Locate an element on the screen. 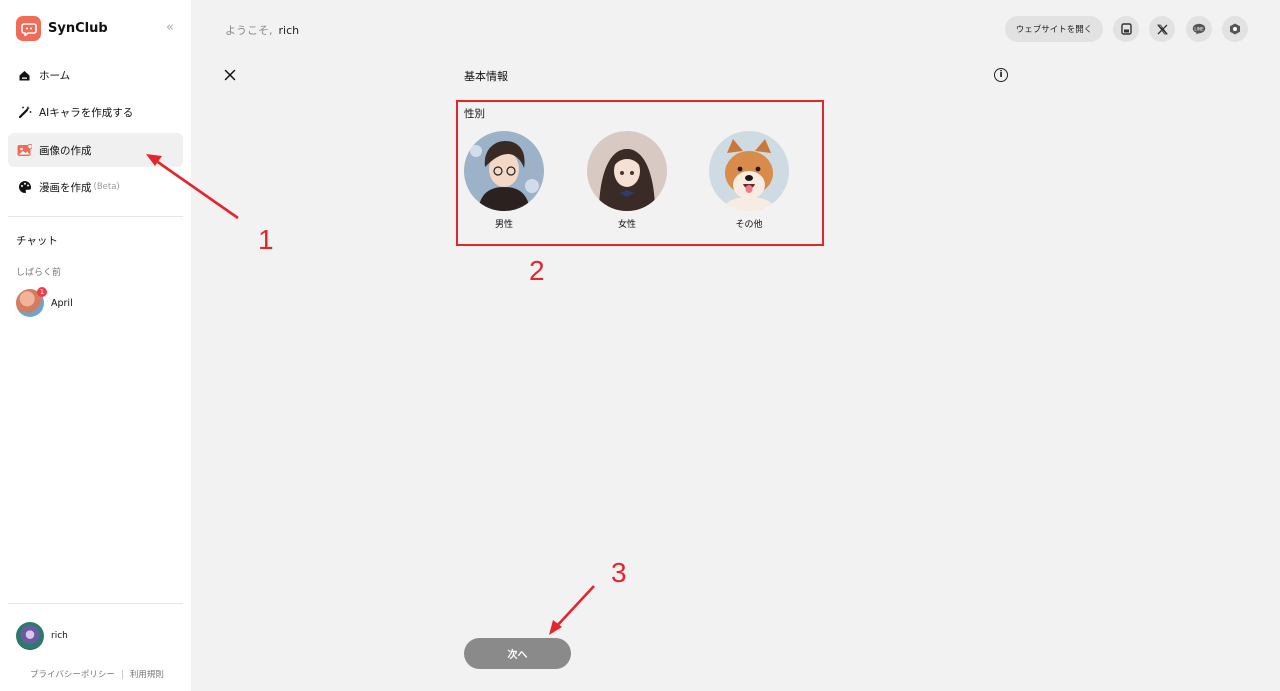  avatar is located at coordinates (30, 636).